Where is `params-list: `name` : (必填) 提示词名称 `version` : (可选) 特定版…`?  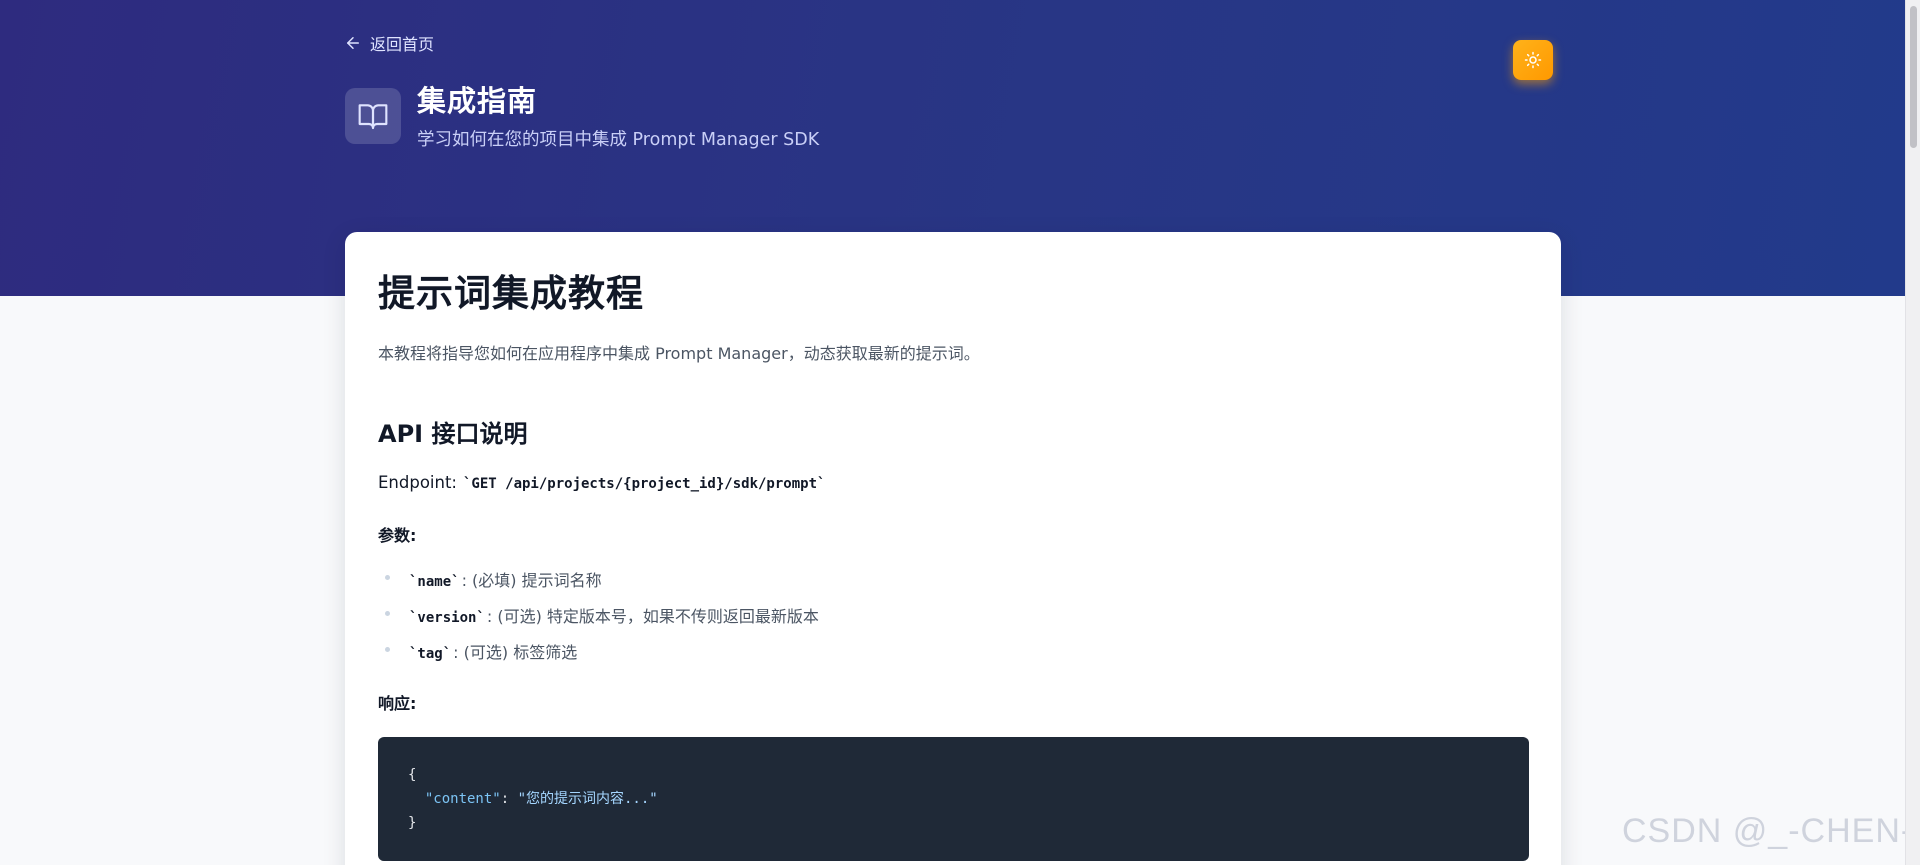 params-list: `name` : (必填) 提示词名称 `version` : (可选) 特定版… is located at coordinates (602, 621).